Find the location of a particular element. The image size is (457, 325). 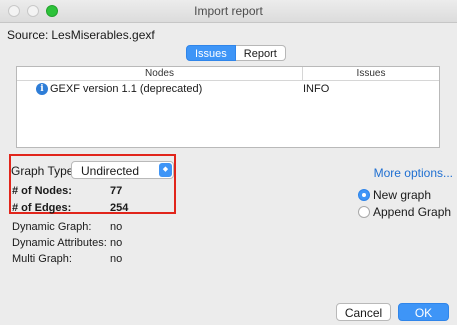

graph-type-select: Undirected ◆ is located at coordinates (122, 170).